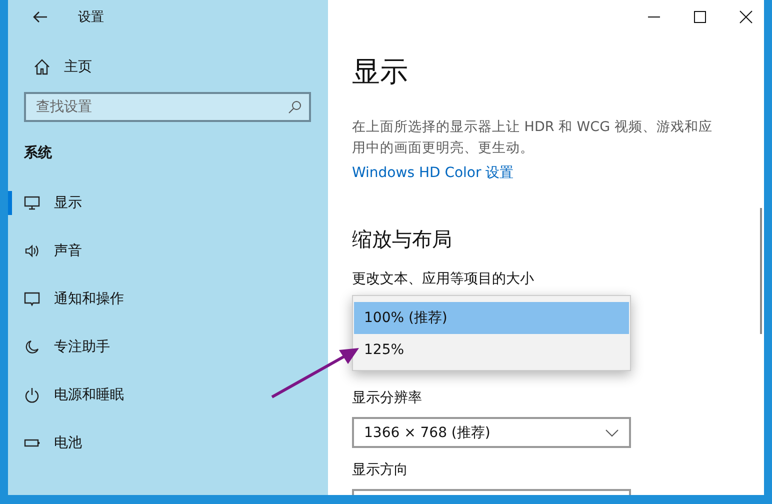  What do you see at coordinates (491, 350) in the screenshot?
I see `menu-option: 125%` at bounding box center [491, 350].